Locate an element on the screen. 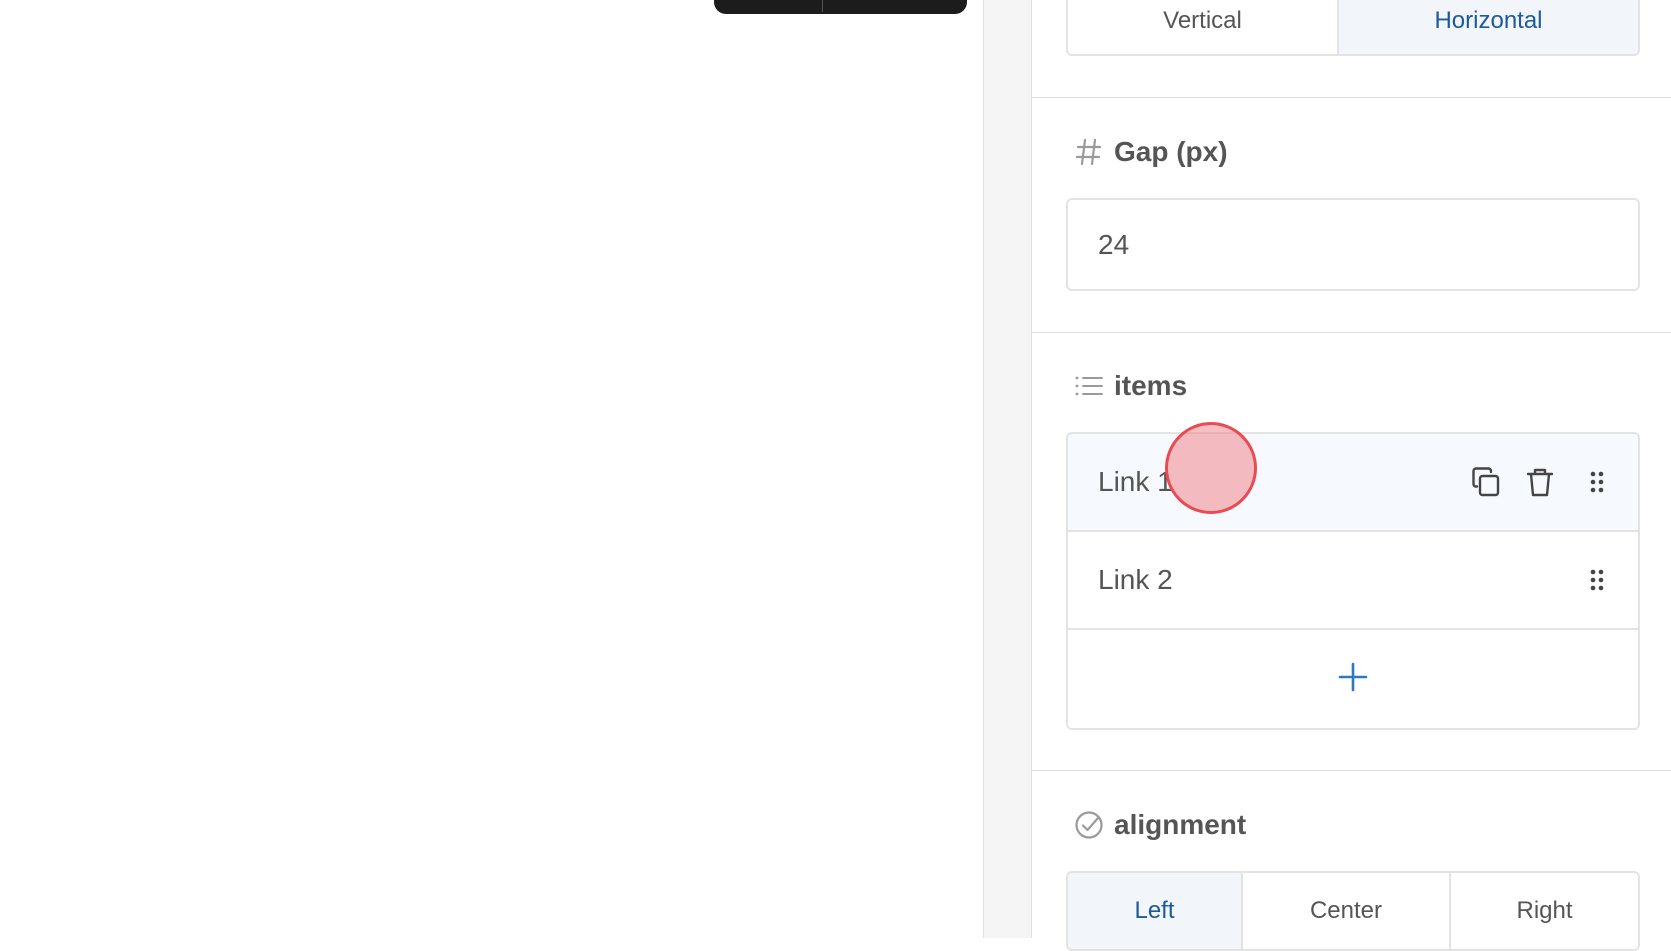  list-item: Link 2 is located at coordinates (1353, 581).